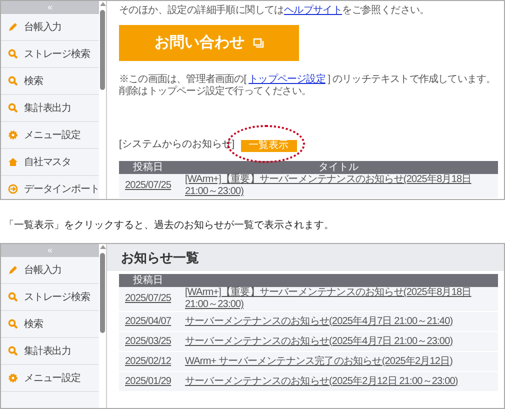 Image resolution: width=505 pixels, height=409 pixels. What do you see at coordinates (149, 362) in the screenshot?
I see `date-link: 2025/02/12` at bounding box center [149, 362].